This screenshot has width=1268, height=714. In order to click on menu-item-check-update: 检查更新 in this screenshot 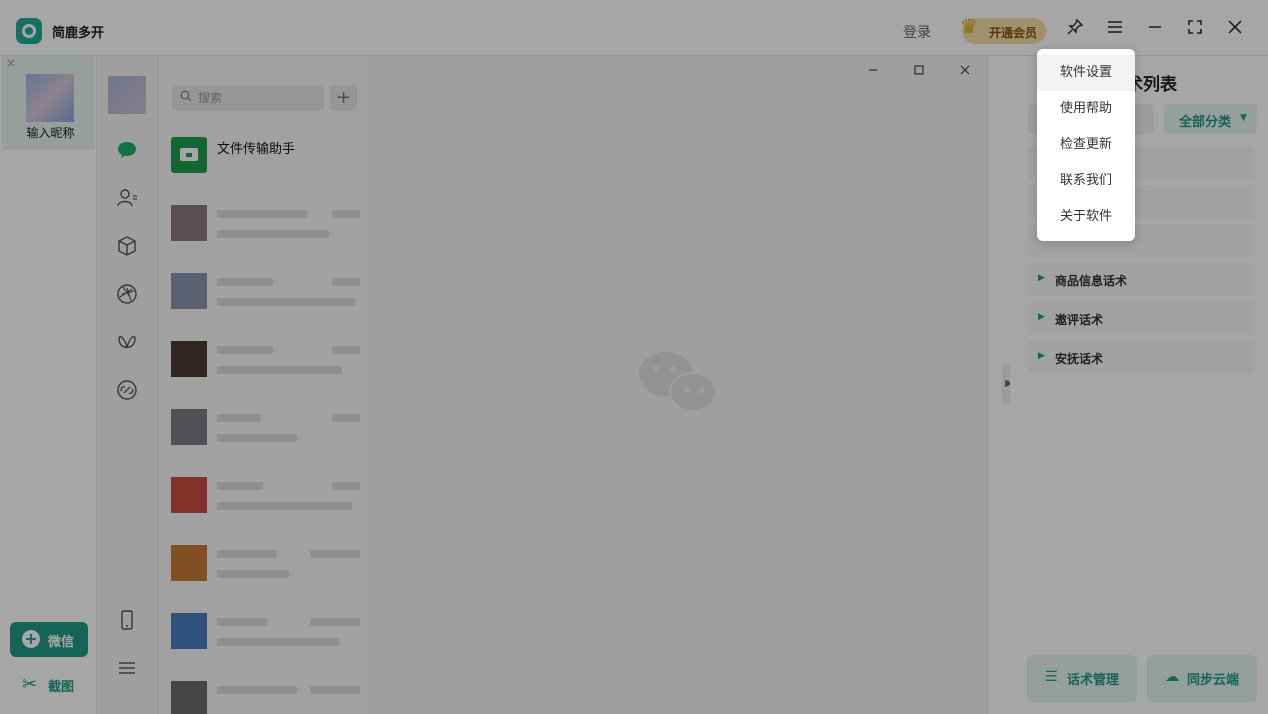, I will do `click(1086, 145)`.